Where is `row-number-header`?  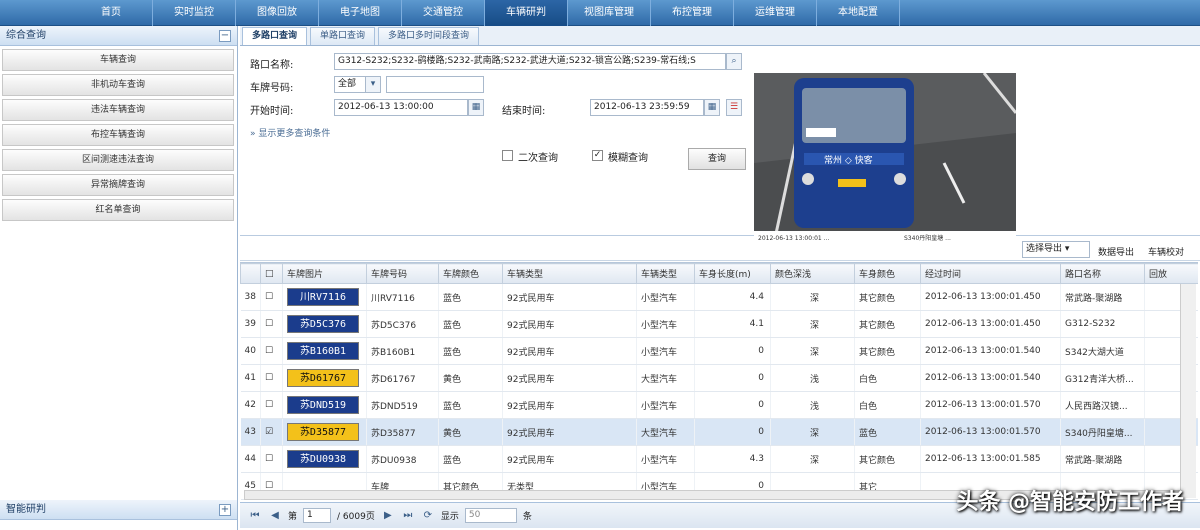
row-number-header is located at coordinates (250, 273).